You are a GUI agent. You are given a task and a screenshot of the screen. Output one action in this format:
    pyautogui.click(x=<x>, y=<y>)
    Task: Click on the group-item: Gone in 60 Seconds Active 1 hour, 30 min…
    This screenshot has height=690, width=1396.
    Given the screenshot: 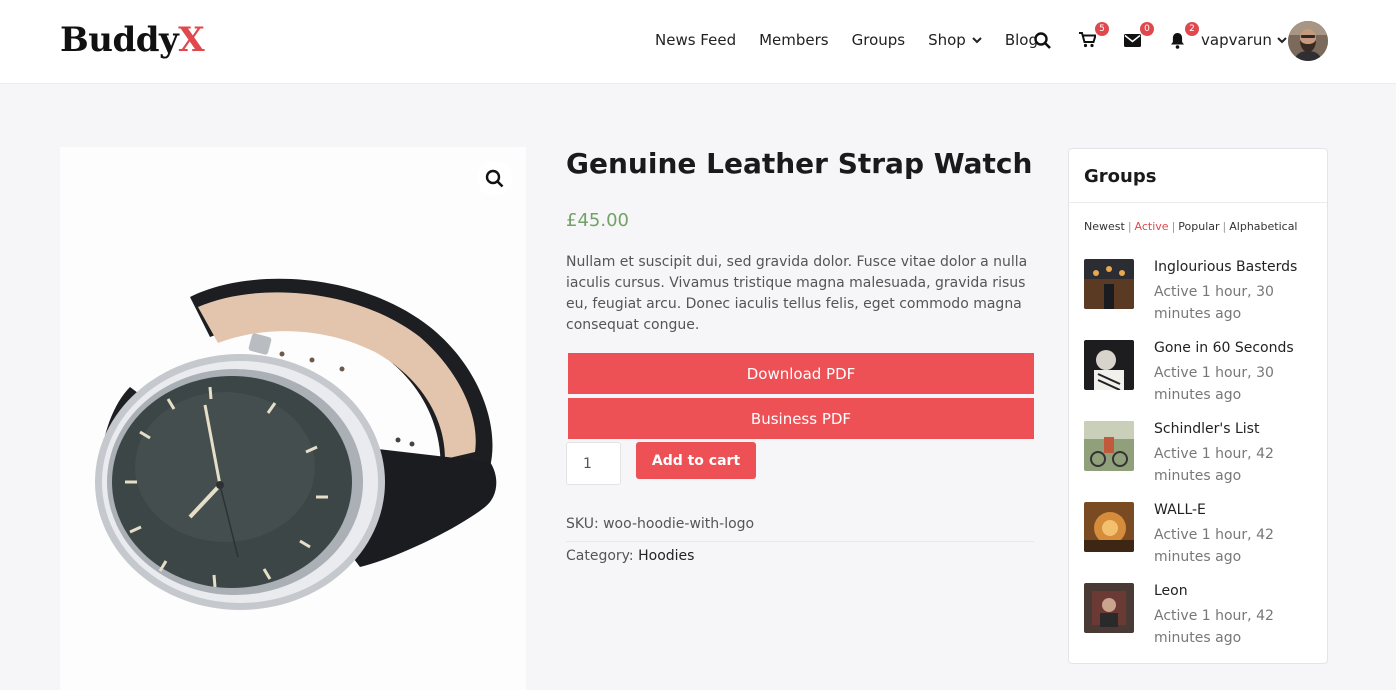 What is the action you would take?
    pyautogui.click(x=1199, y=375)
    